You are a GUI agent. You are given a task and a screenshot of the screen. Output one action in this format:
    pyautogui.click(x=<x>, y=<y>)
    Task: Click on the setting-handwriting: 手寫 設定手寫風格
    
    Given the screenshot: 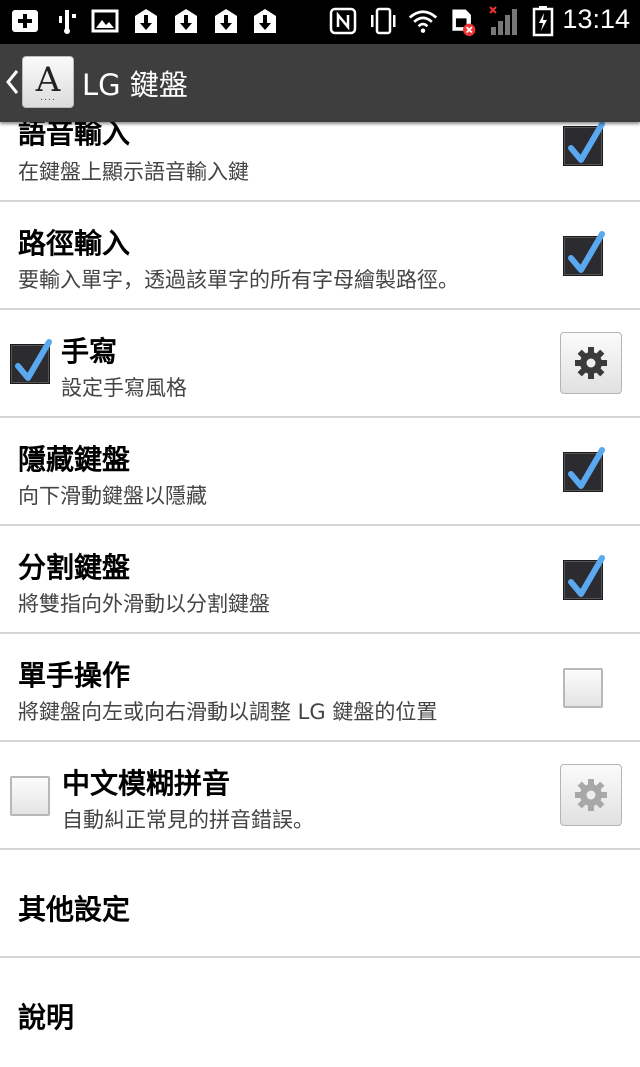 What is the action you would take?
    pyautogui.click(x=320, y=364)
    